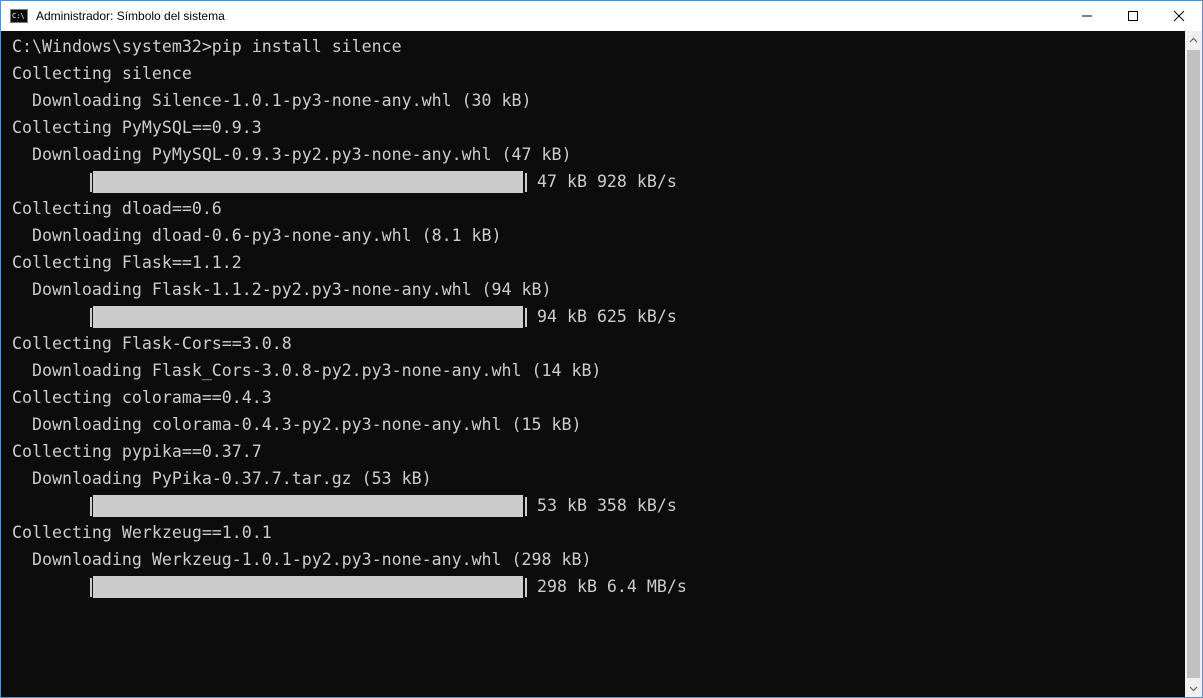 Image resolution: width=1203 pixels, height=698 pixels. I want to click on scroll-up-arrow-icon, so click(1193, 39).